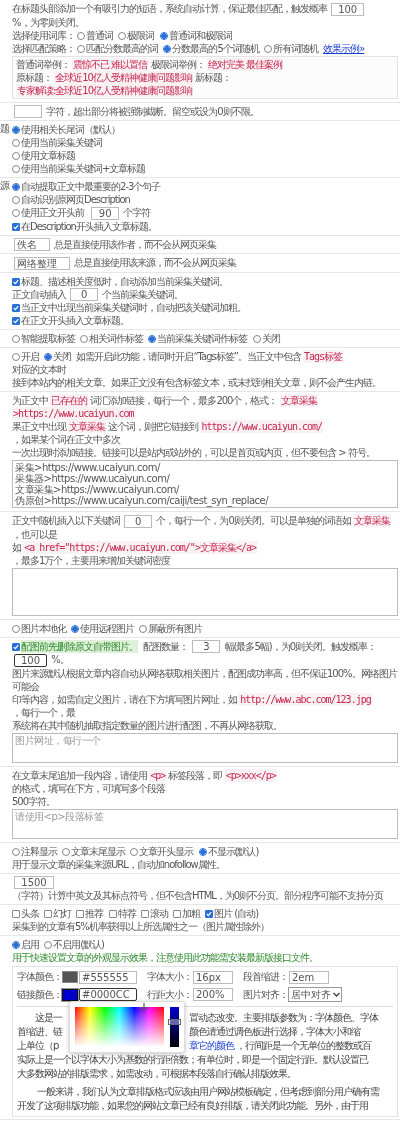 The image size is (400, 1133). I want to click on text-field: 16px, so click(213, 977).